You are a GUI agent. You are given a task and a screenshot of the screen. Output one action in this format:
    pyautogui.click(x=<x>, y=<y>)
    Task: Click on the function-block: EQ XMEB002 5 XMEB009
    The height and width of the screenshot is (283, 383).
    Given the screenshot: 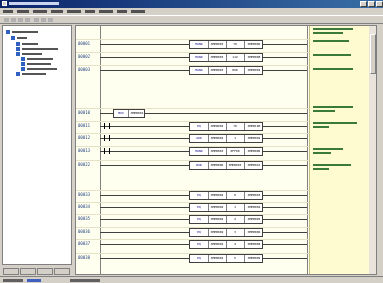 What is the action you would take?
    pyautogui.click(x=226, y=258)
    